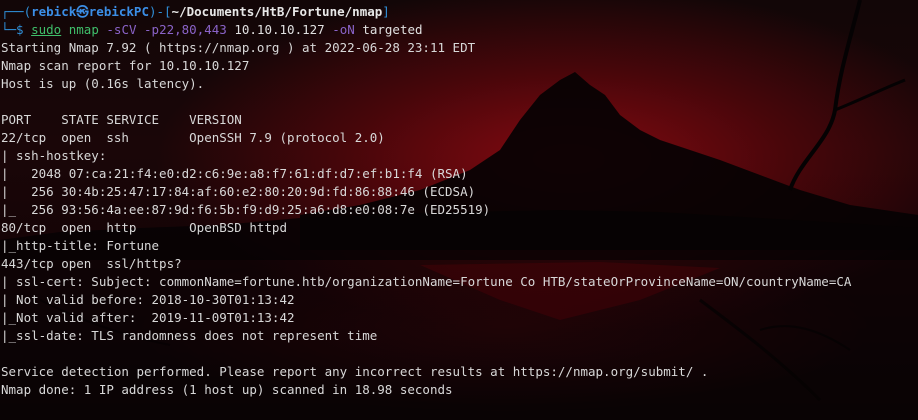  I want to click on command-nmap: nmap, so click(83, 29).